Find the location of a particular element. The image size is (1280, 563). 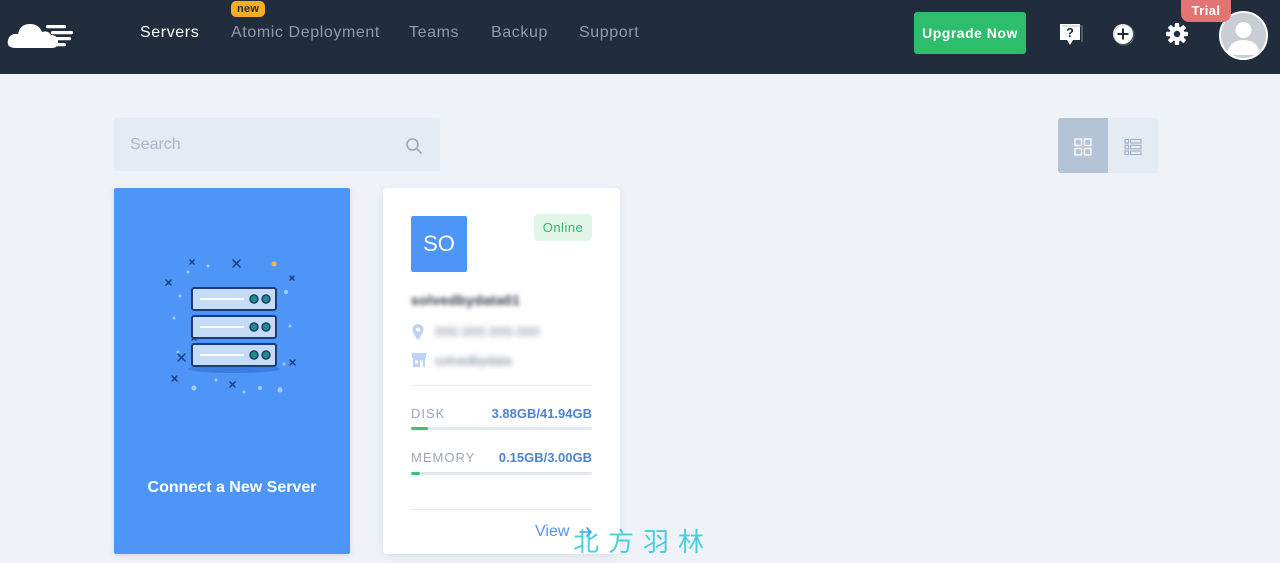

nav-servers: Servers is located at coordinates (169, 33).